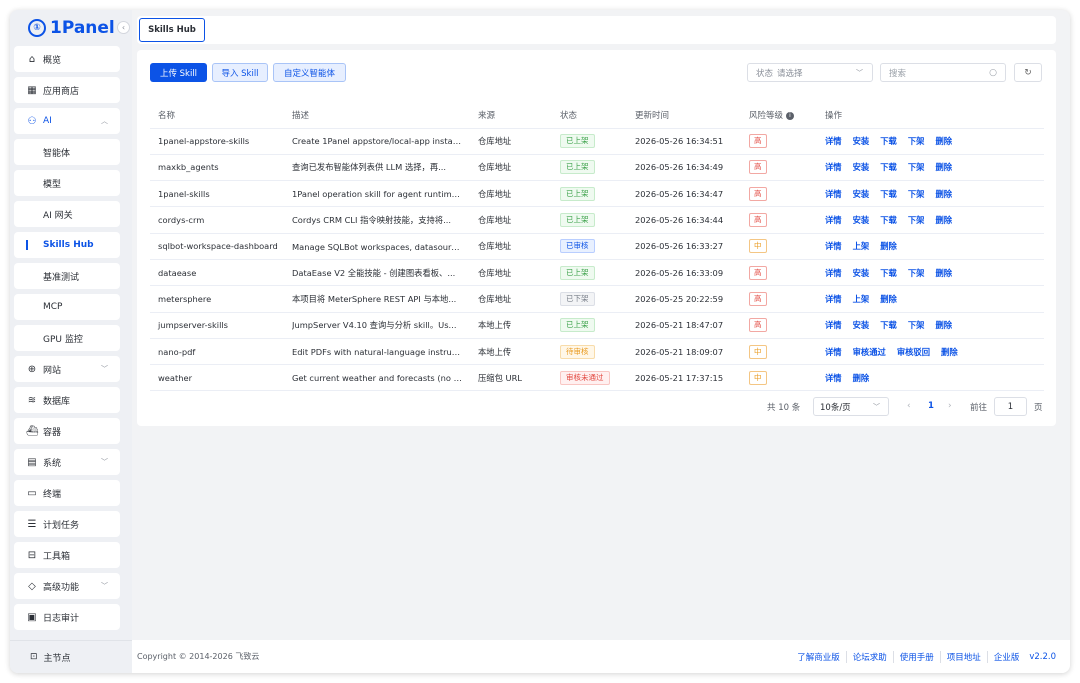  I want to click on search-icon: ○, so click(993, 72).